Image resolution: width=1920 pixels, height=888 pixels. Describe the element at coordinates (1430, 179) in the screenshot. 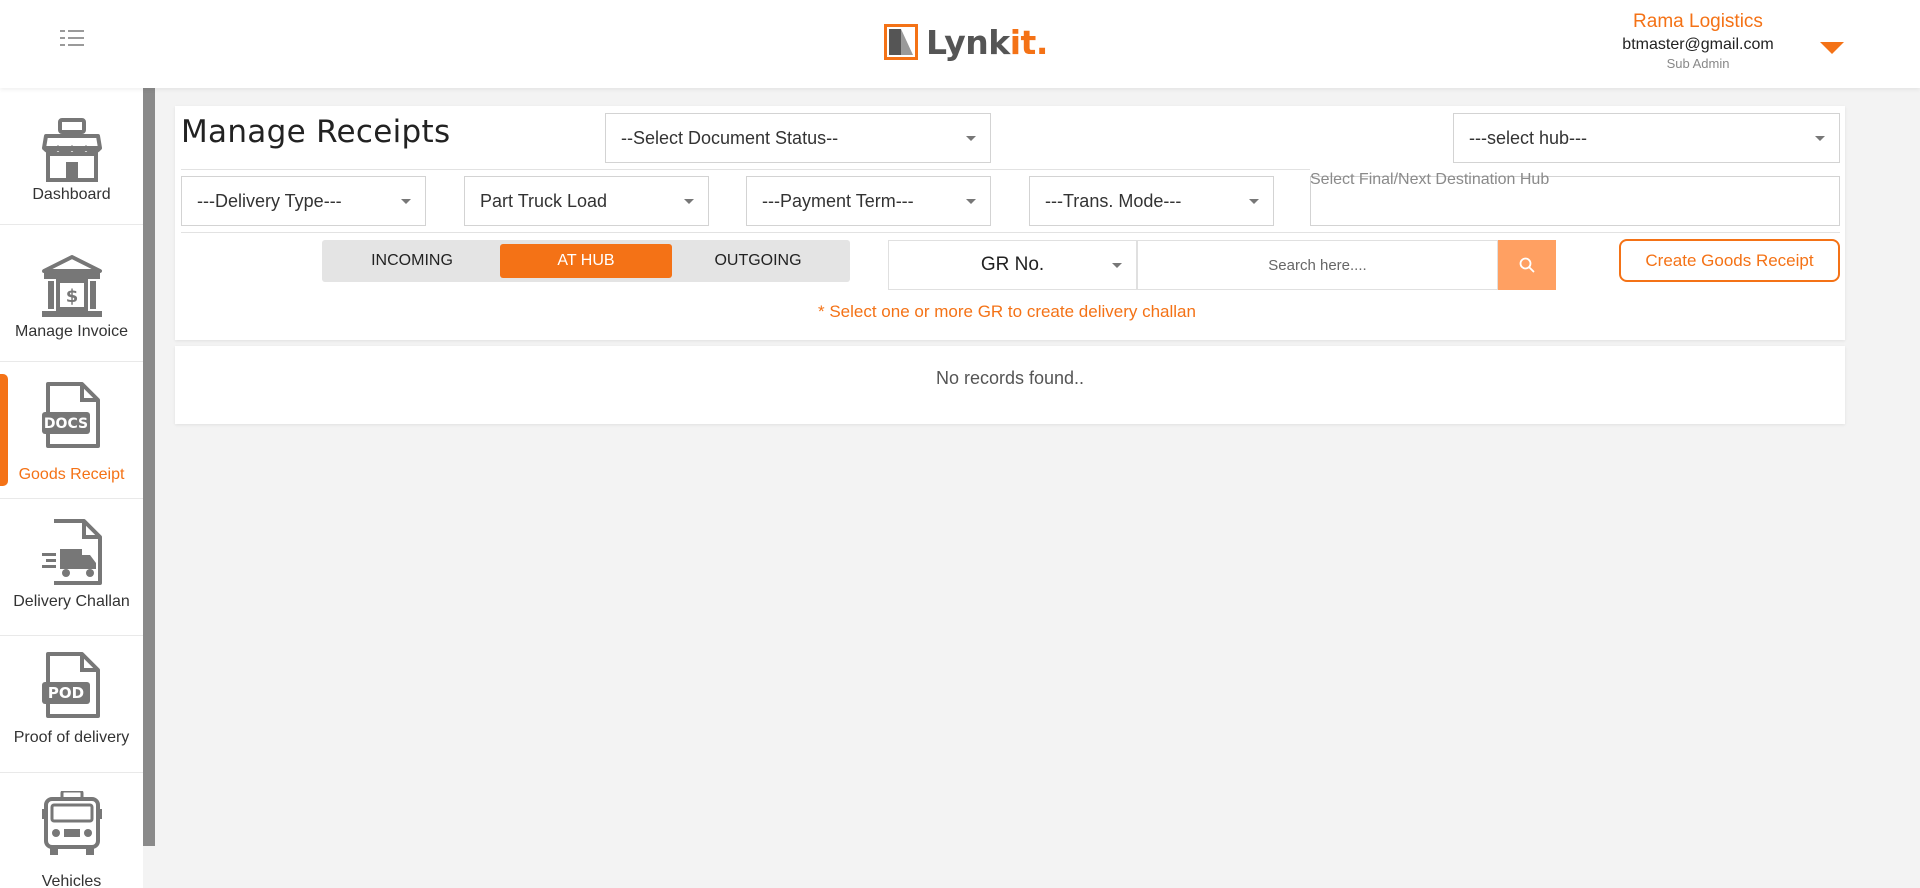

I see `destination-hub-label: Select Final/Next Destination Hub` at that location.